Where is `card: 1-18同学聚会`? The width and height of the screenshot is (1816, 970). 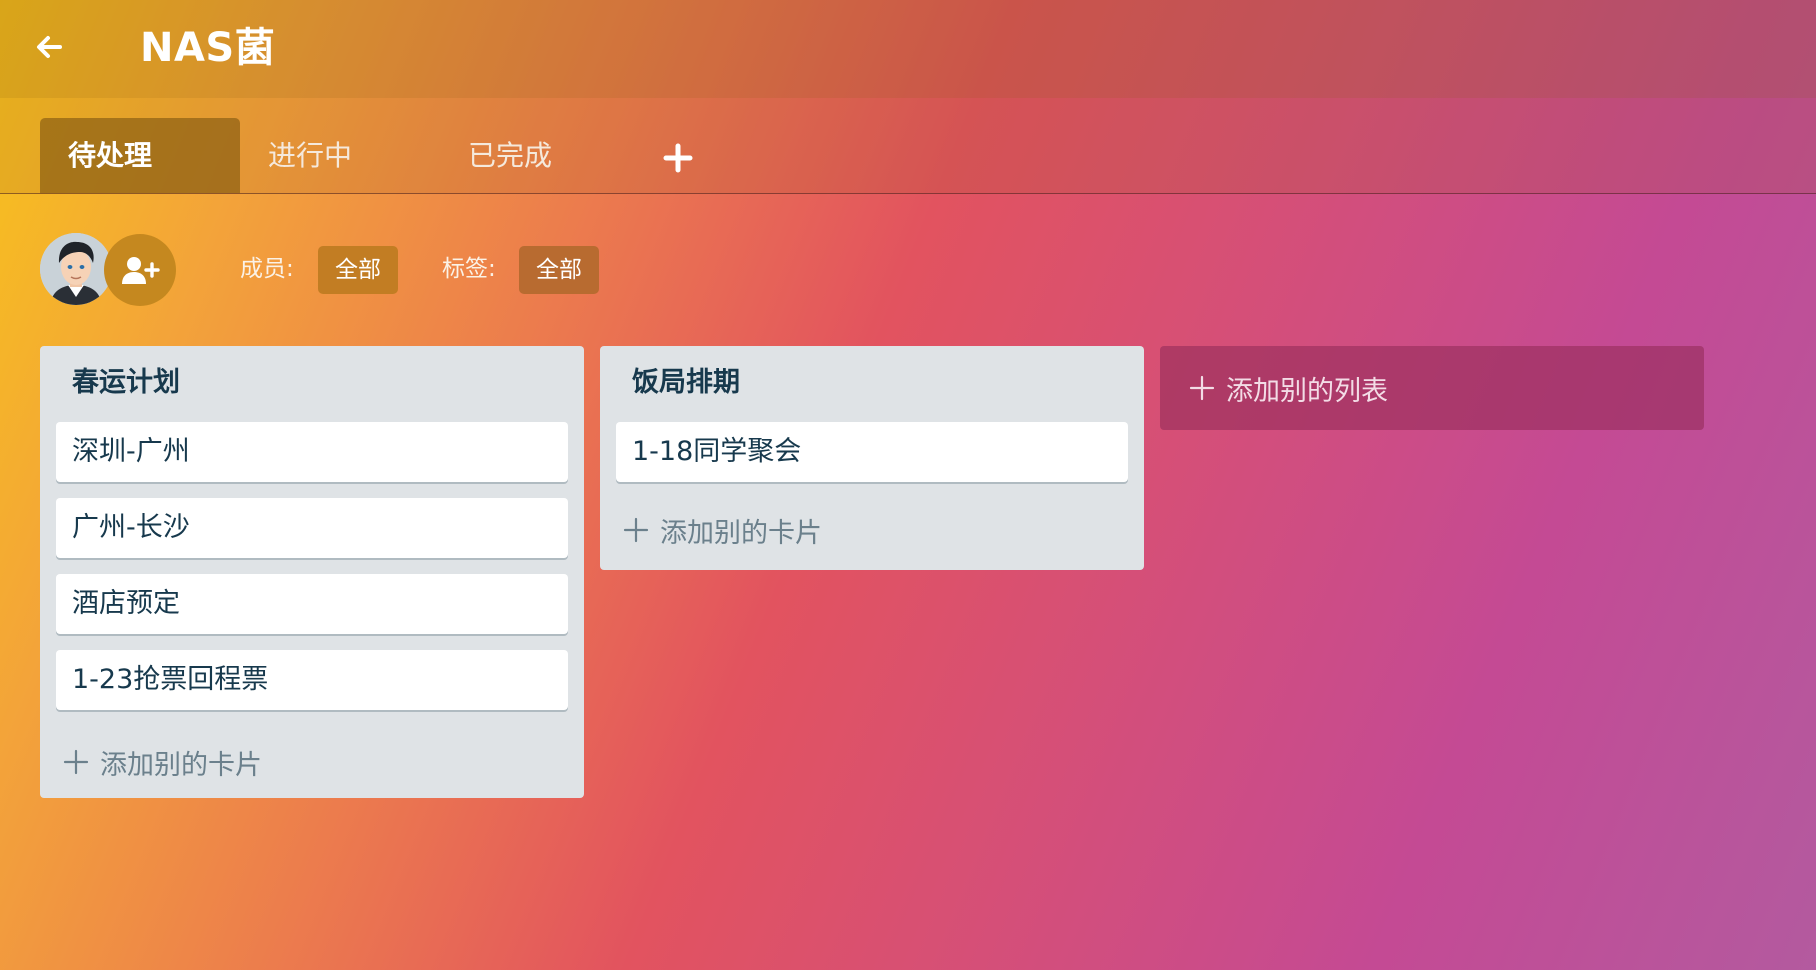
card: 1-18同学聚会 is located at coordinates (872, 452).